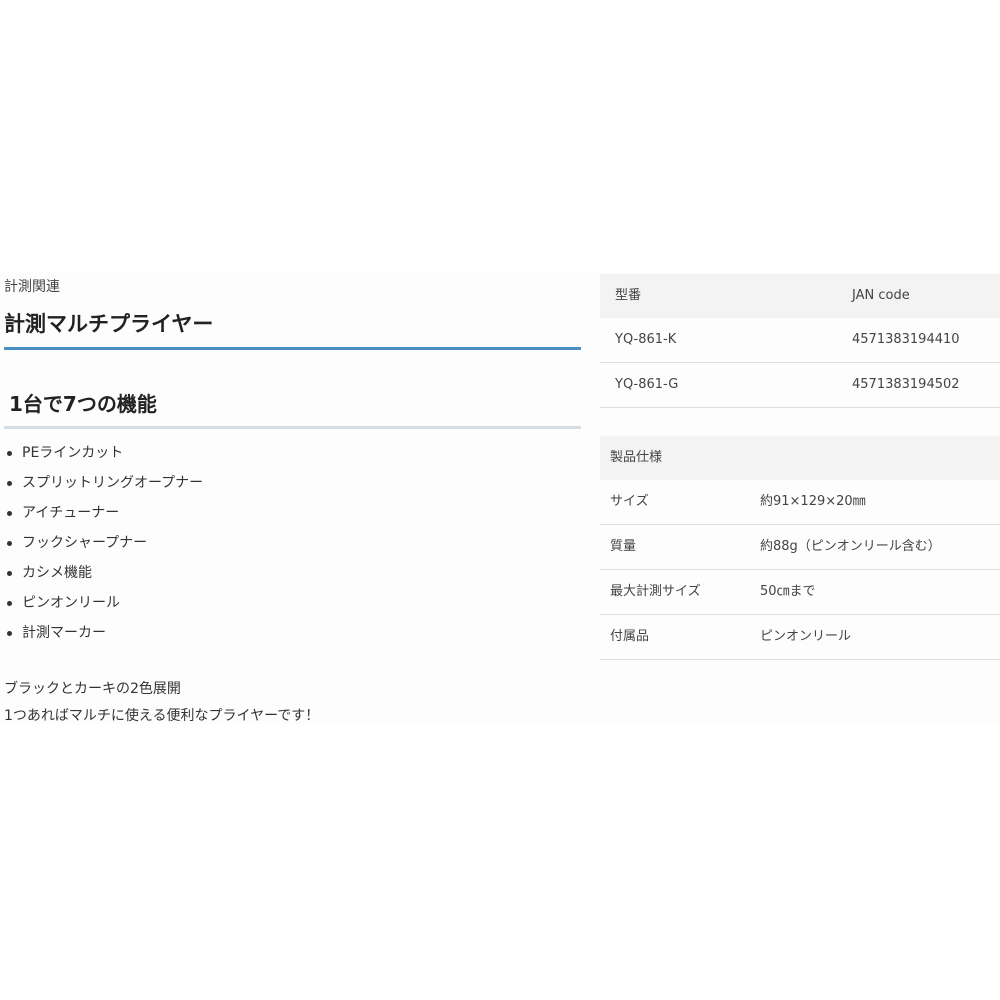  What do you see at coordinates (32, 287) in the screenshot?
I see `category-label: 計測関連` at bounding box center [32, 287].